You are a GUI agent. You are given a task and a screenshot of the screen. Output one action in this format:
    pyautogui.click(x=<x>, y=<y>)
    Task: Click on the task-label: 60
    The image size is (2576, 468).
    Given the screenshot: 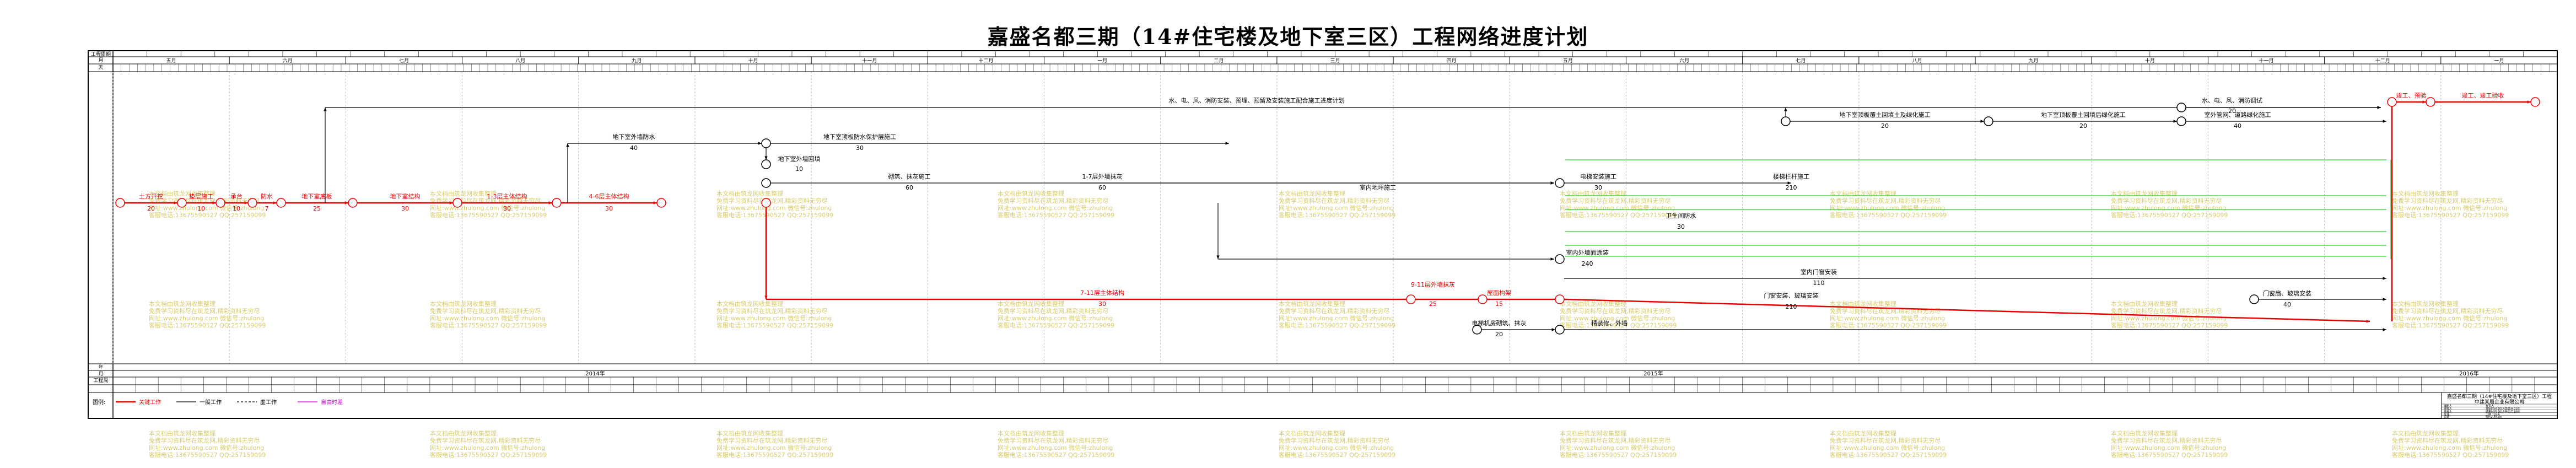 What is the action you would take?
    pyautogui.click(x=1102, y=187)
    